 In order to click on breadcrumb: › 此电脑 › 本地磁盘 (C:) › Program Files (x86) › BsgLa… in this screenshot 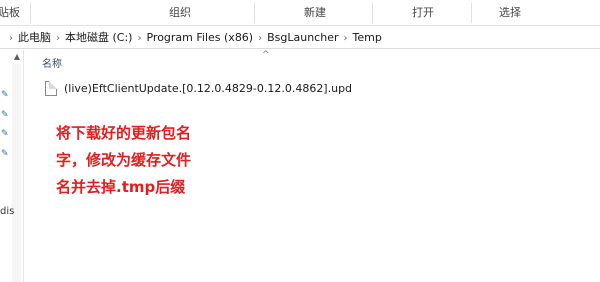, I will do `click(193, 38)`.